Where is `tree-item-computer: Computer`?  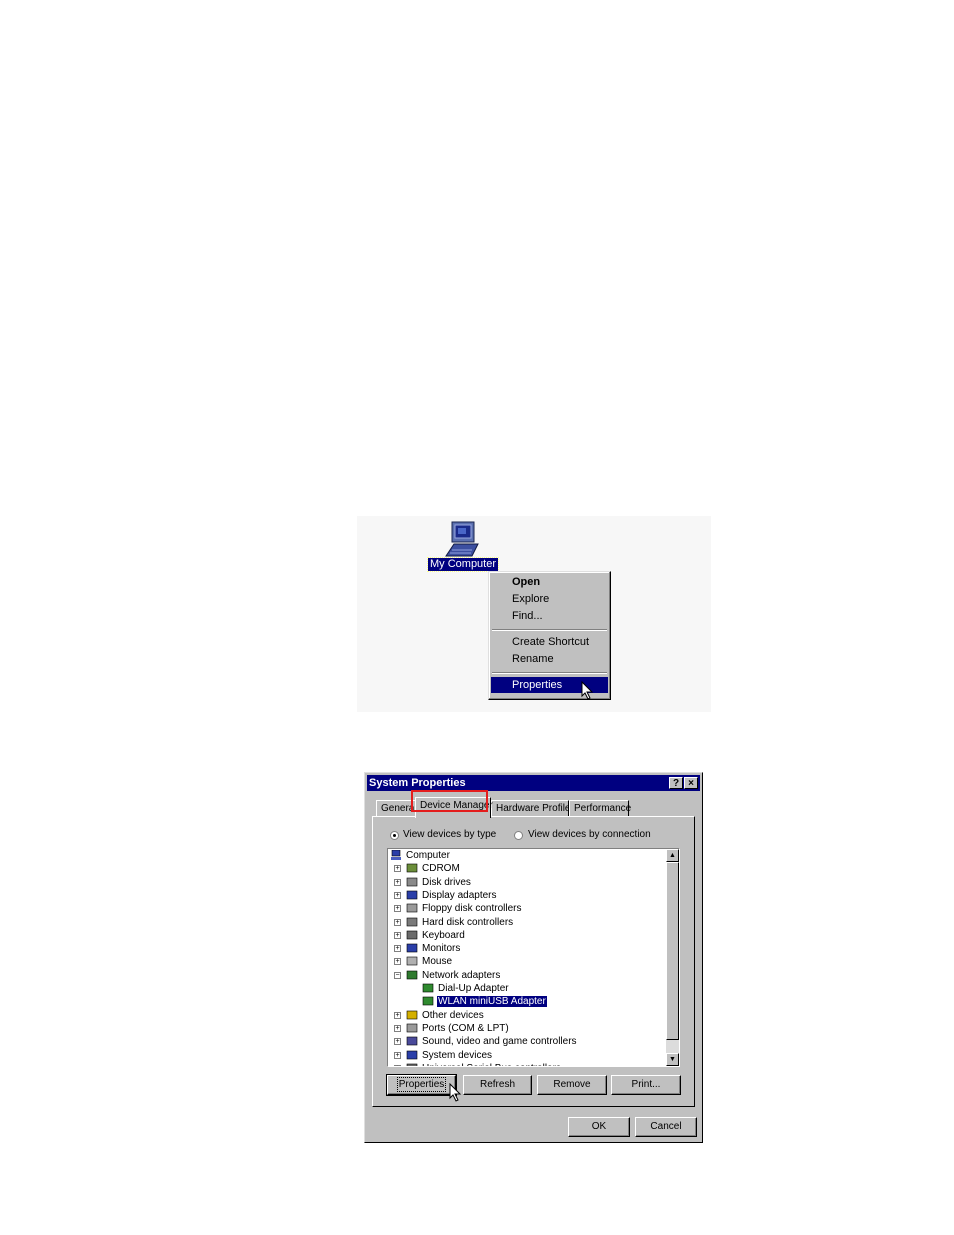
tree-item-computer: Computer is located at coordinates (420, 855).